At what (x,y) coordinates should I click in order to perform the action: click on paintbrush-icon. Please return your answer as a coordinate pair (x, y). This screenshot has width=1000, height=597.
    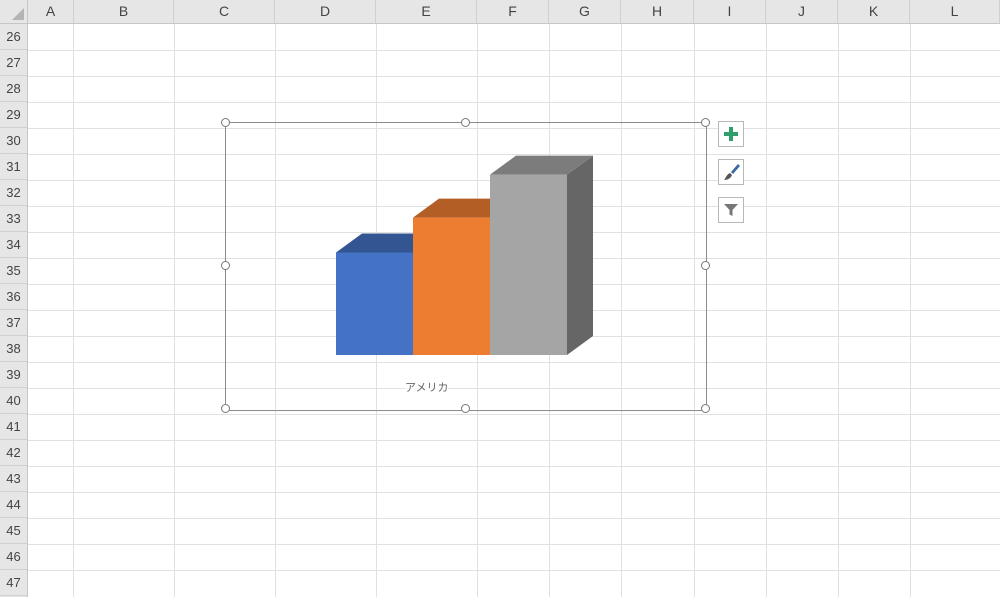
    Looking at the image, I should click on (732, 172).